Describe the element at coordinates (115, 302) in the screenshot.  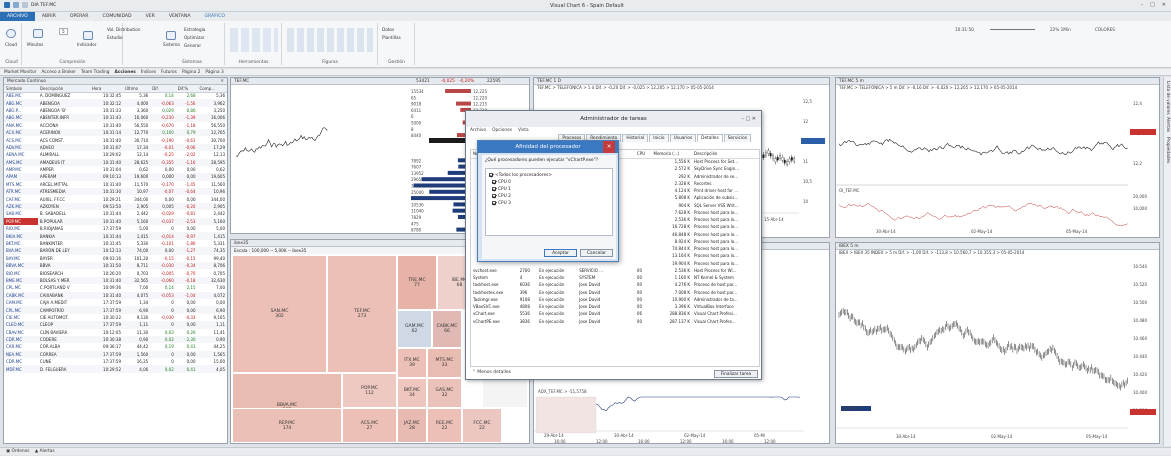
I see `table-row: CAM.MCCAJA A.MEDIT17:37:591,3400,000,00` at that location.